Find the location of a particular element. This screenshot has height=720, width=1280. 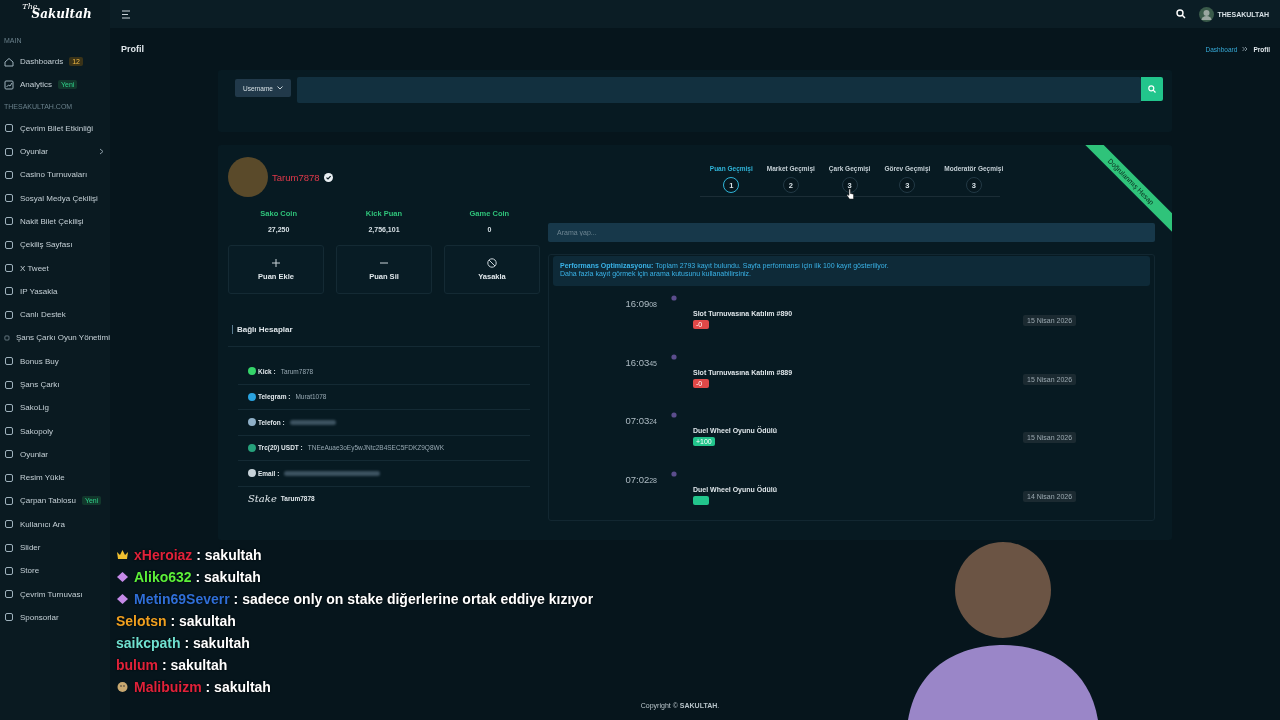

caret-icon is located at coordinates (280, 88).